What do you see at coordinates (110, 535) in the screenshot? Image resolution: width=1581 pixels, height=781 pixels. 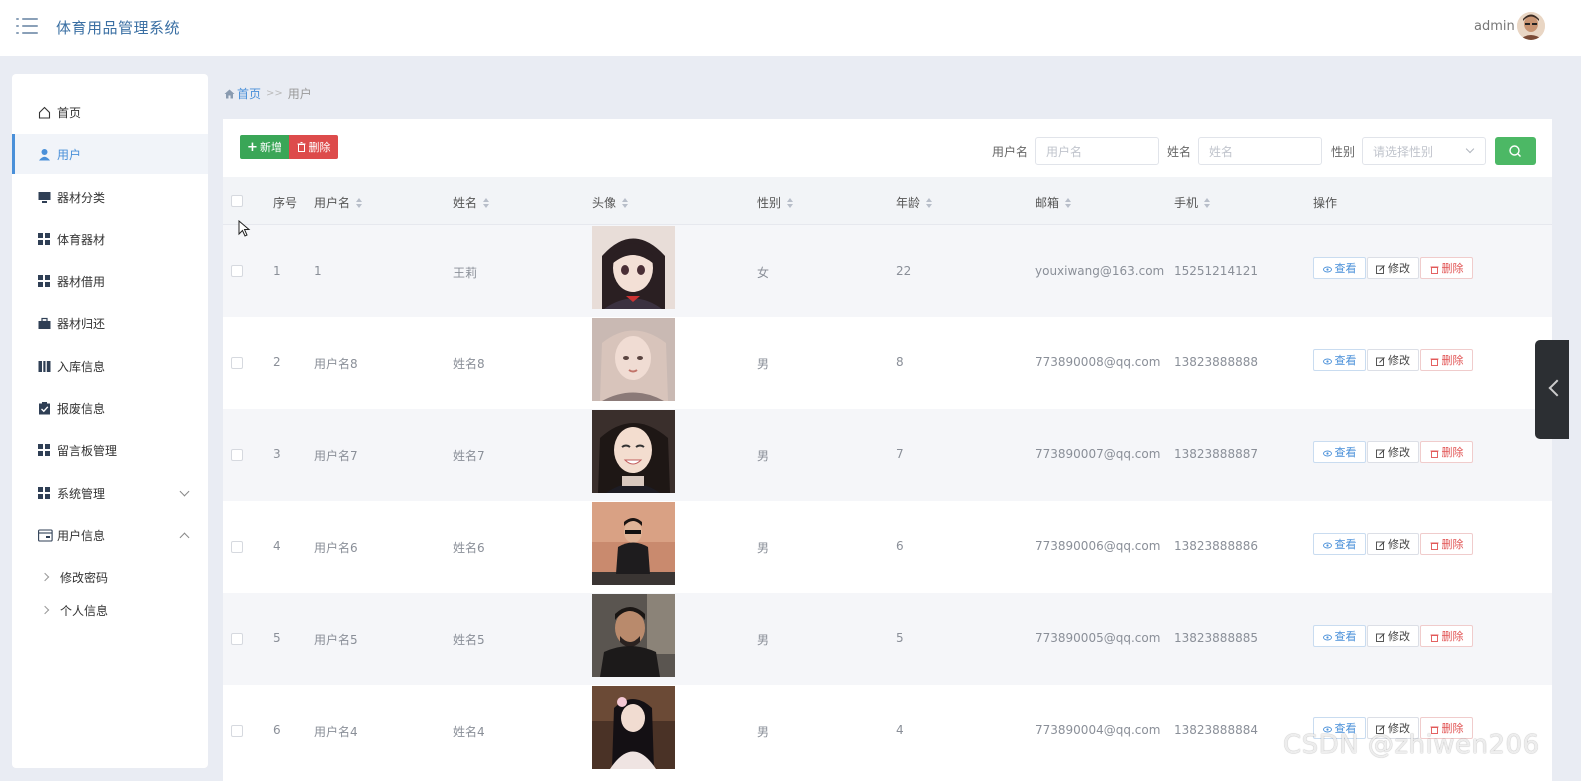 I see `sidebar-item-user-info: 用户信息` at bounding box center [110, 535].